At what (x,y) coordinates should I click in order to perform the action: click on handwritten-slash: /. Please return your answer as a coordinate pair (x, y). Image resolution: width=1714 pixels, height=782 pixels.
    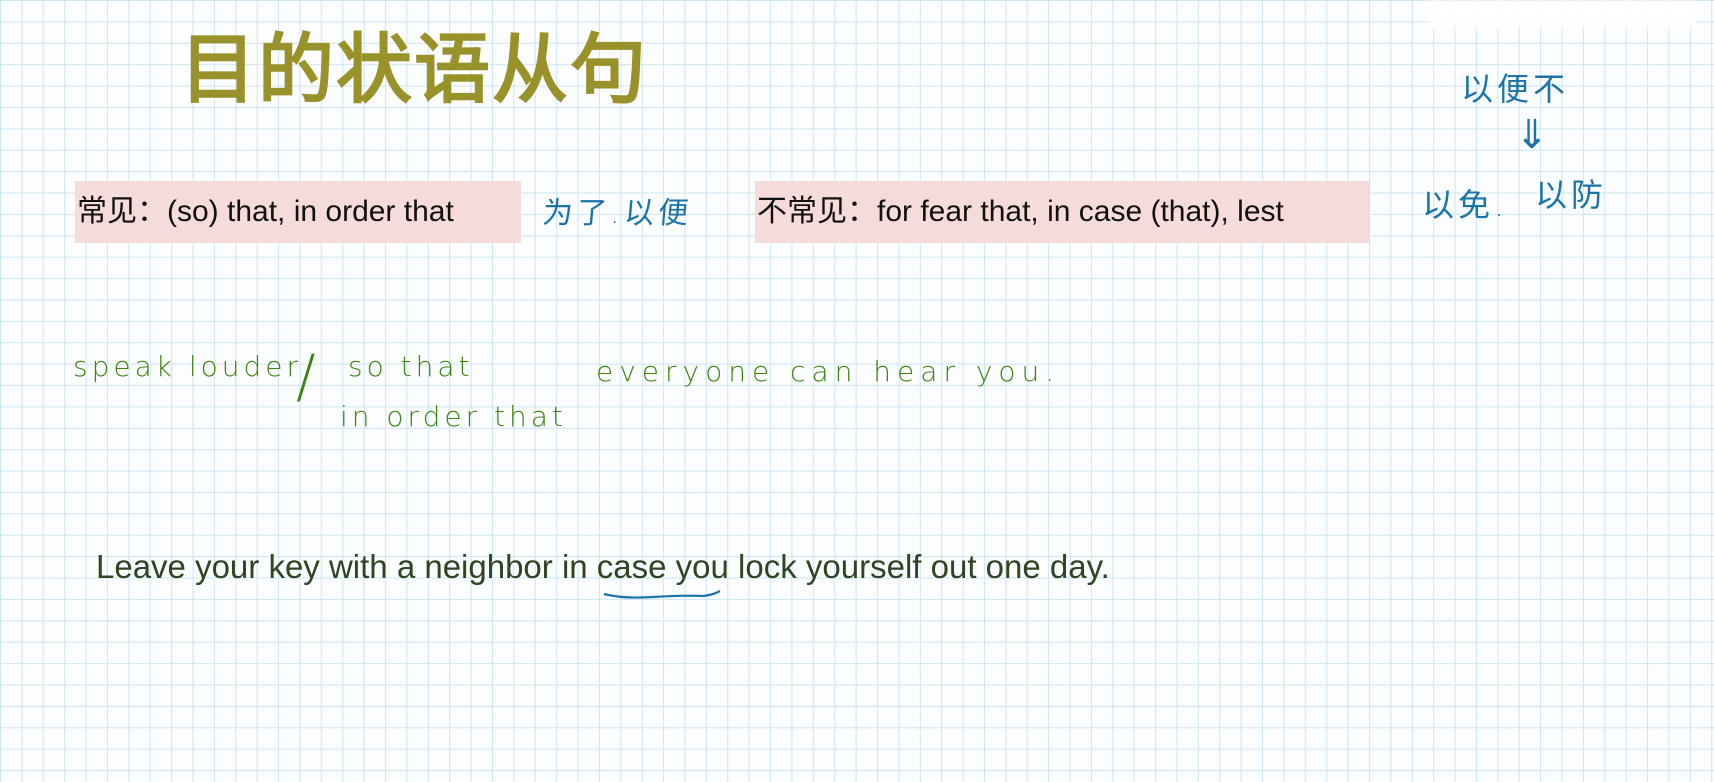
    Looking at the image, I should click on (308, 376).